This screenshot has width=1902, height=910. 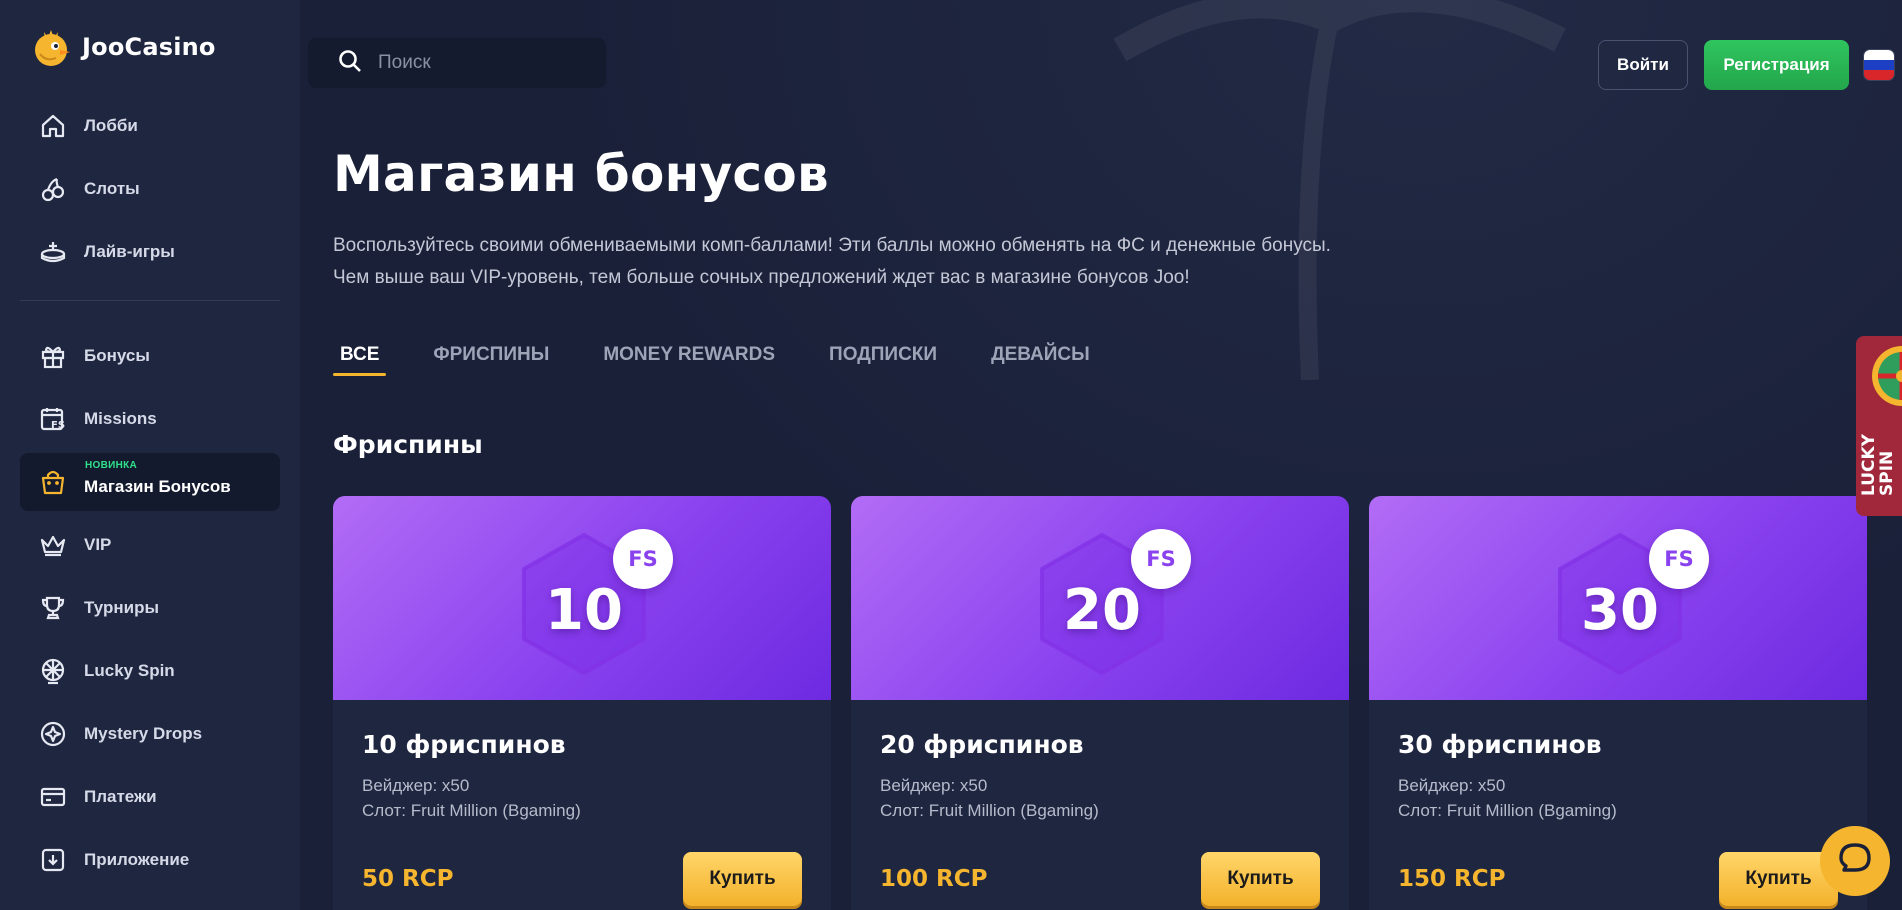 What do you see at coordinates (98, 544) in the screenshot?
I see `sidebar-item-label: VIP` at bounding box center [98, 544].